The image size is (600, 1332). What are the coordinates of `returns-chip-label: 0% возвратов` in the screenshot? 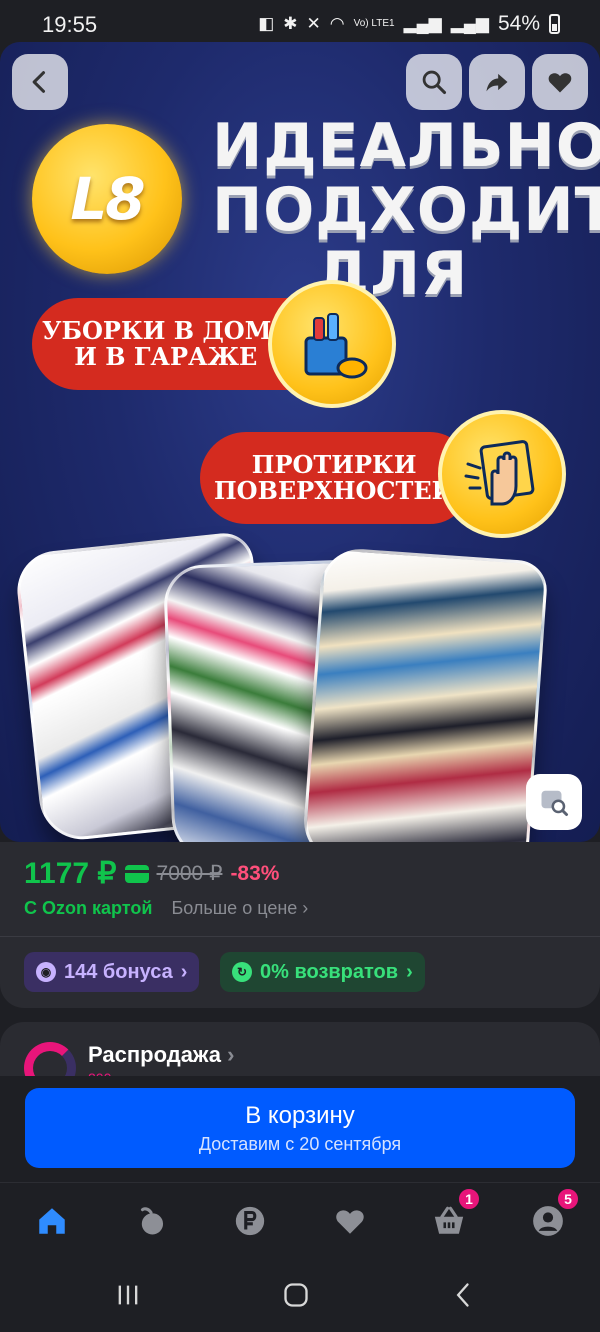 It's located at (329, 971).